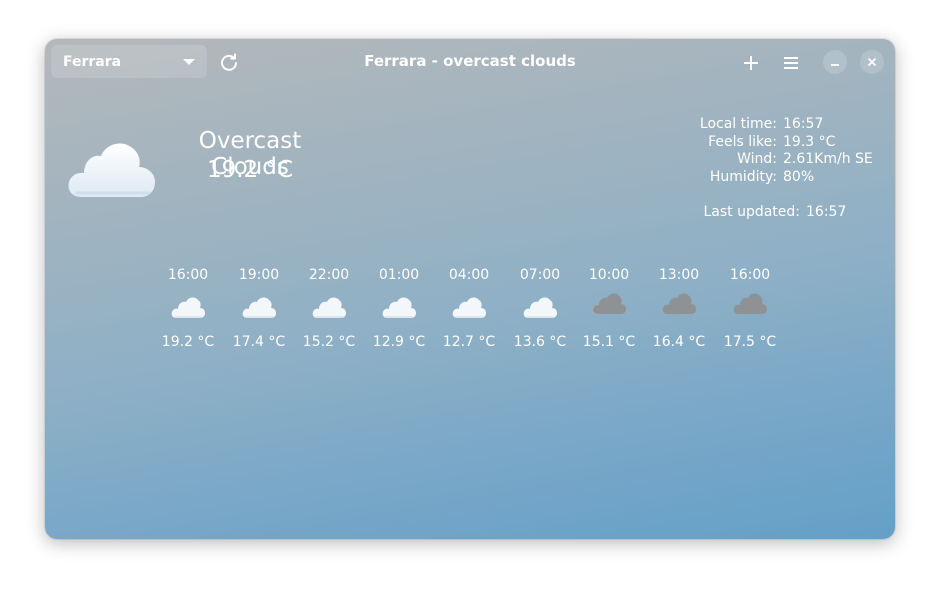 Image resolution: width=940 pixels, height=590 pixels. What do you see at coordinates (189, 61) in the screenshot?
I see `chevron-down-icon` at bounding box center [189, 61].